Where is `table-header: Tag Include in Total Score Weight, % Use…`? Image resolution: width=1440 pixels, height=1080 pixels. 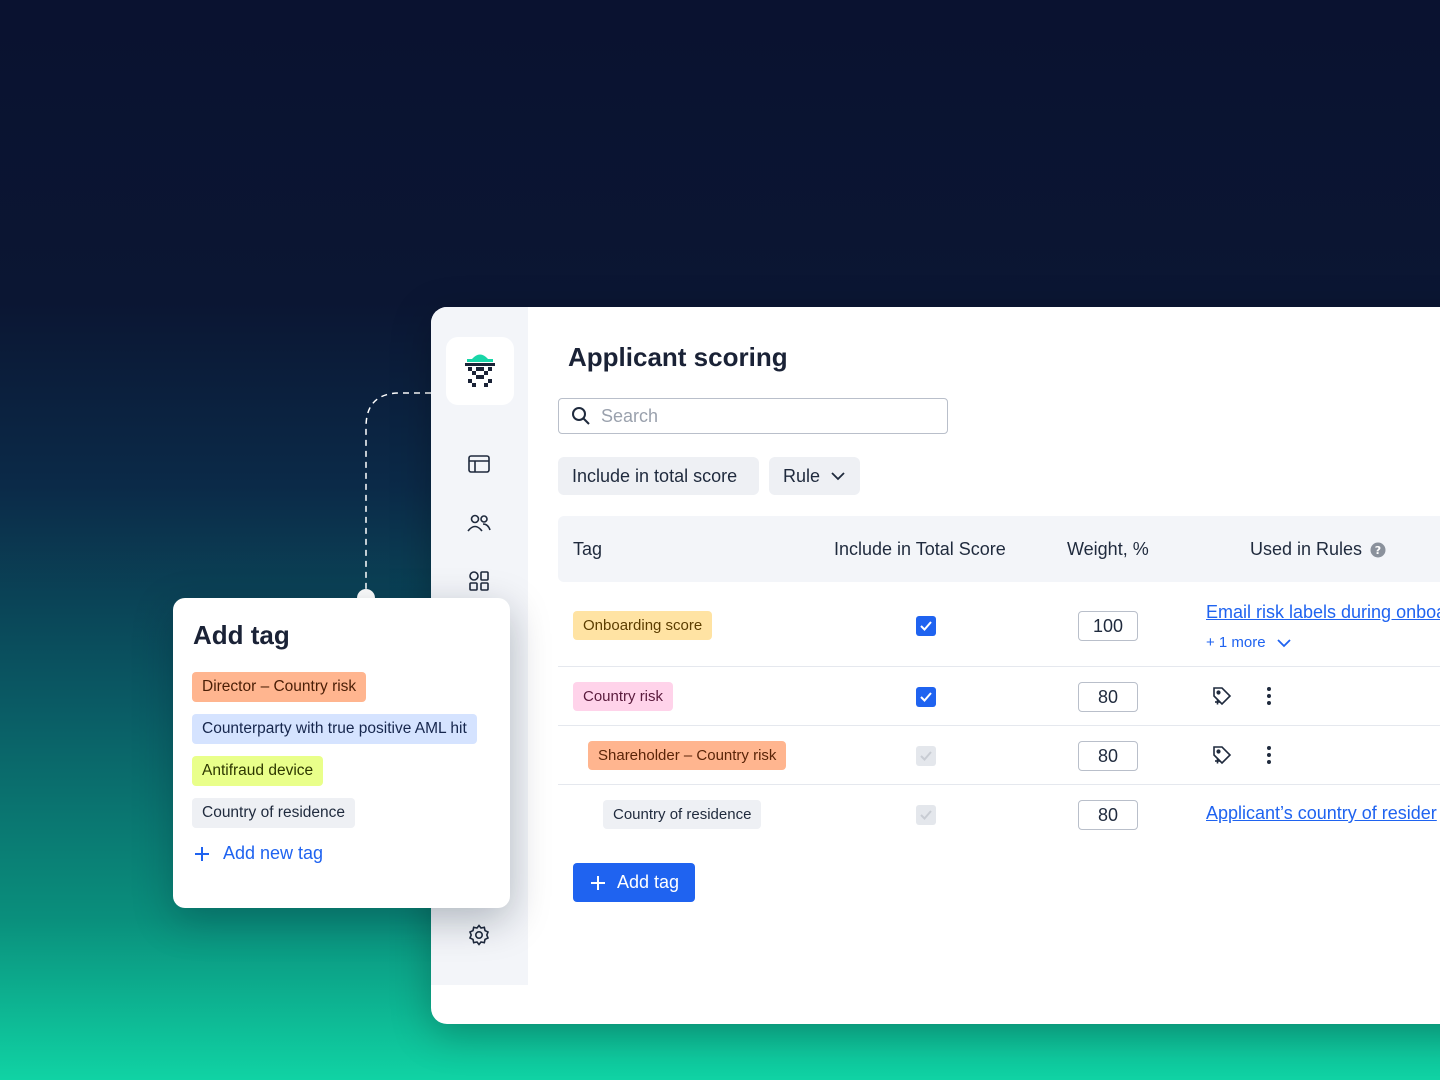 table-header: Tag Include in Total Score Weight, % Use… is located at coordinates (999, 549).